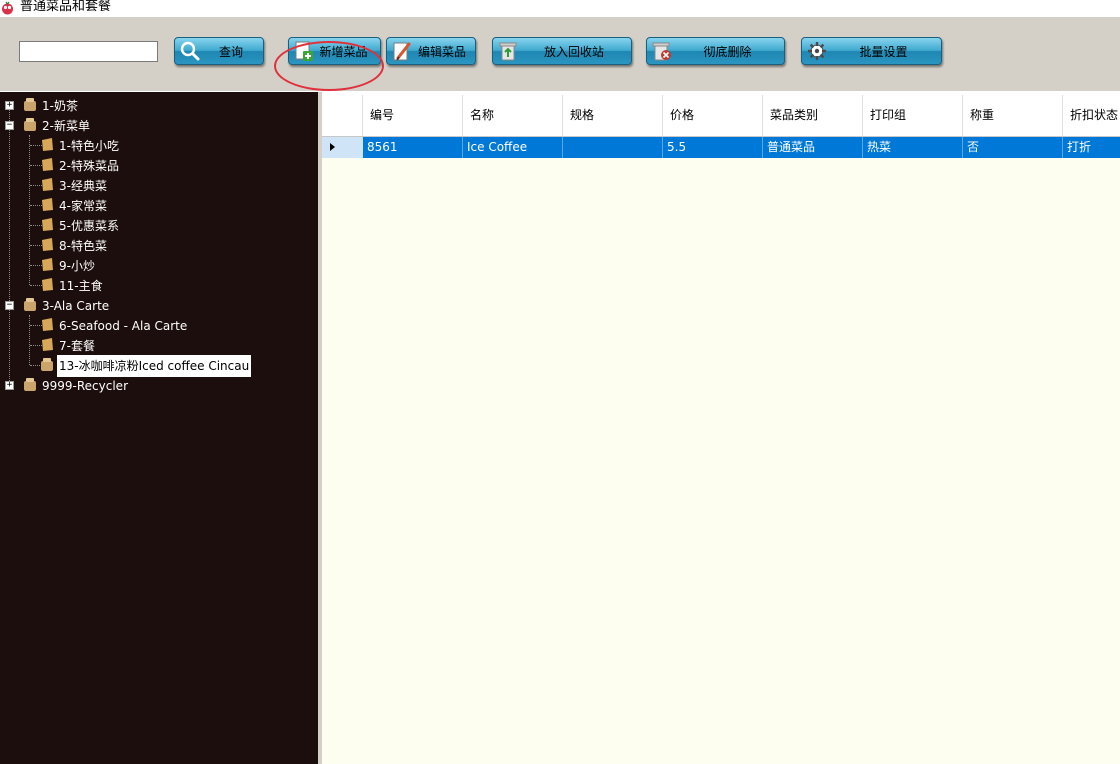  Describe the element at coordinates (332, 147) in the screenshot. I see `current-row-arrow-icon` at that location.